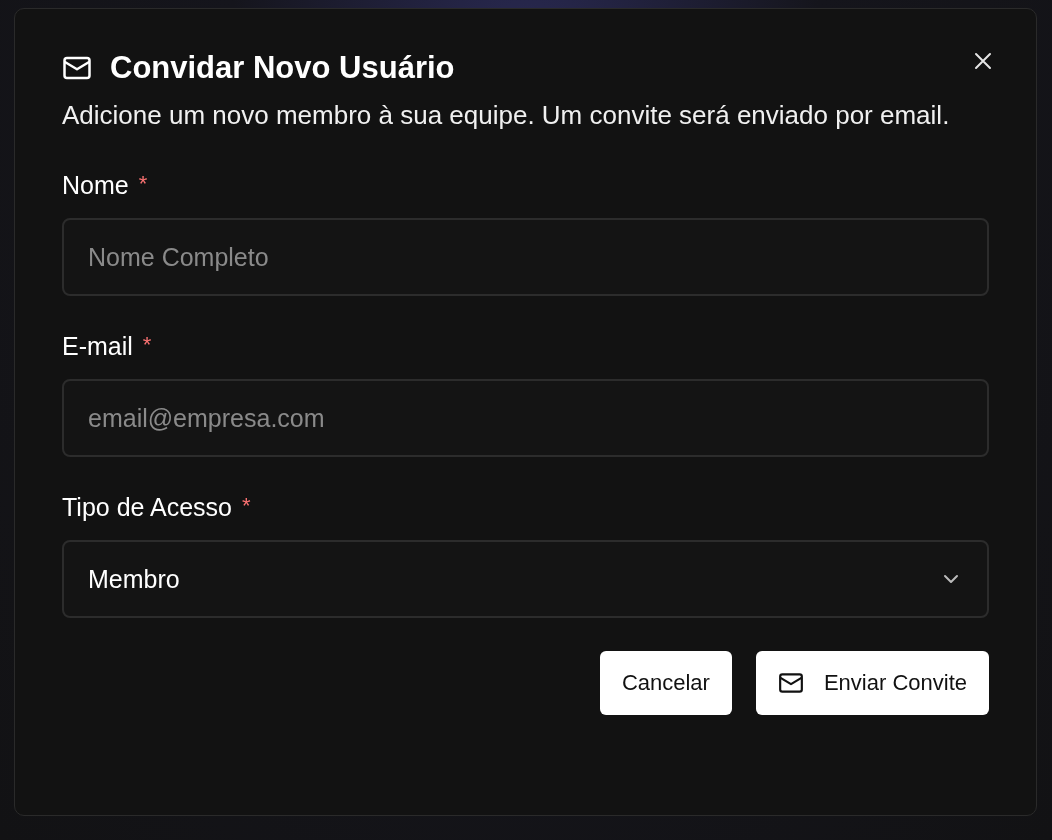 The image size is (1052, 840). I want to click on field-label: Tipo de Acesso, so click(147, 507).